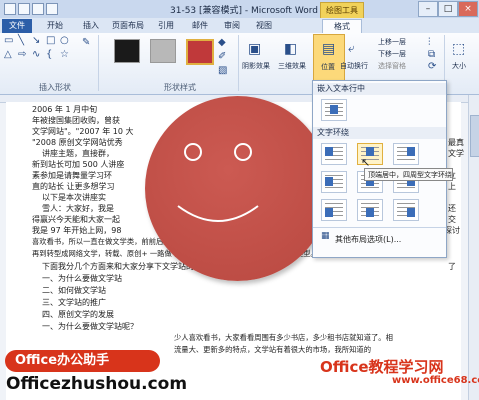 Image resolution: width=479 pixels, height=400 pixels. I want to click on left-eye, so click(193, 152).